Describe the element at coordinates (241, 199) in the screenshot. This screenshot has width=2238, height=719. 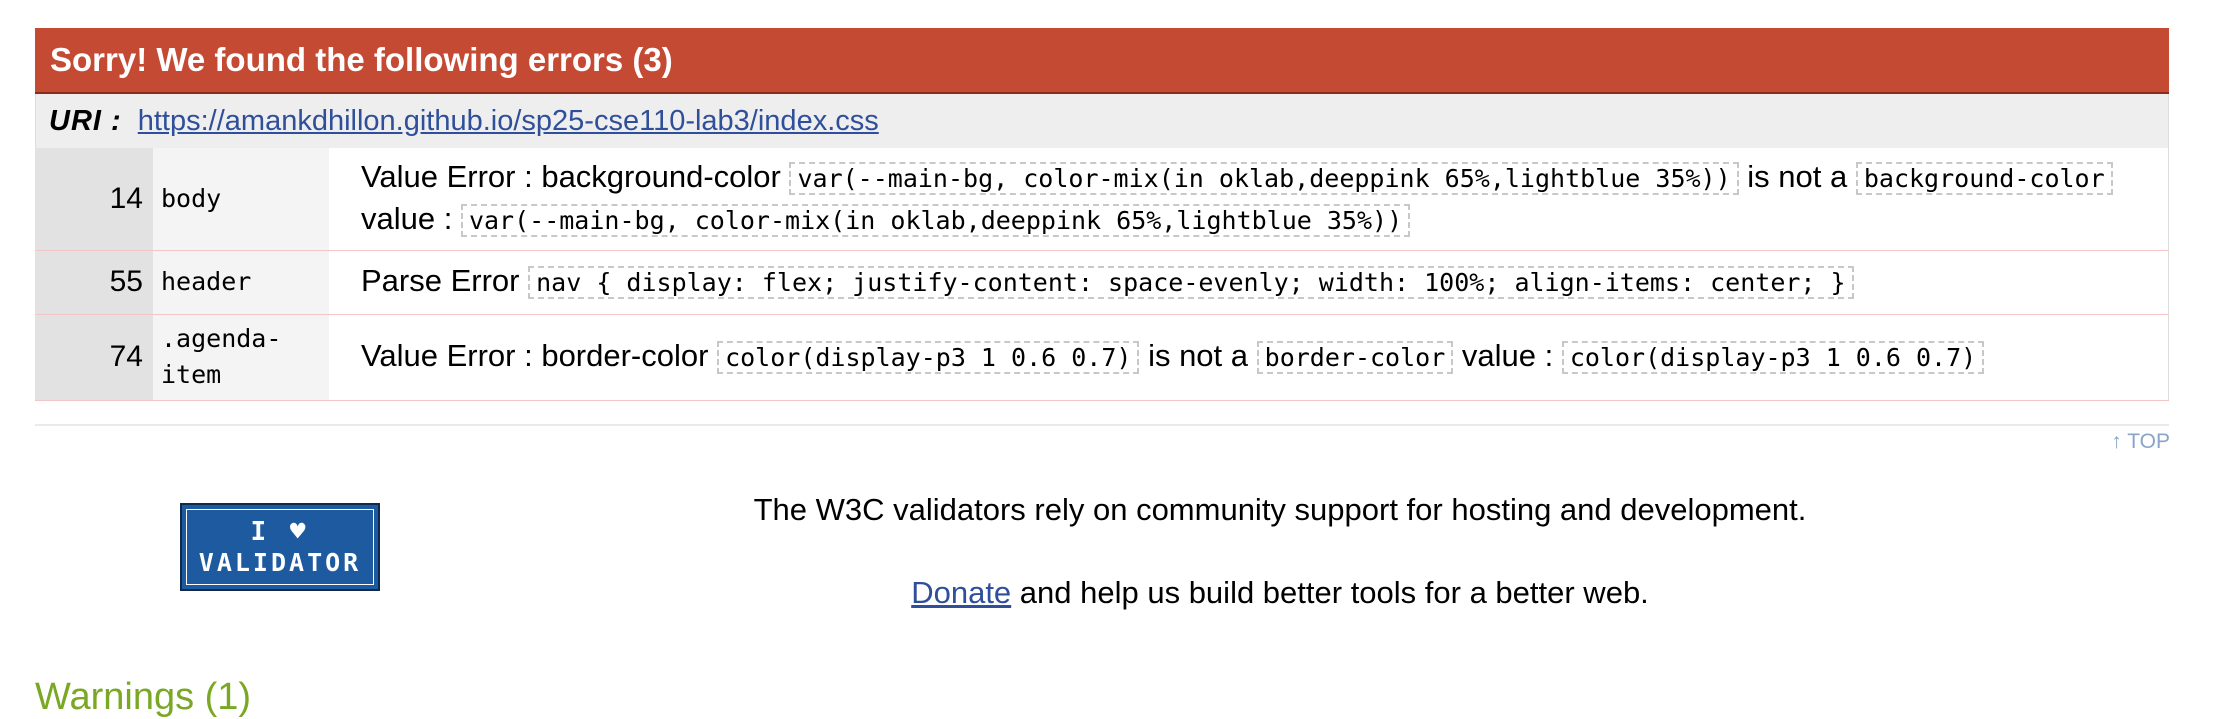
I see `error-selector: body` at that location.